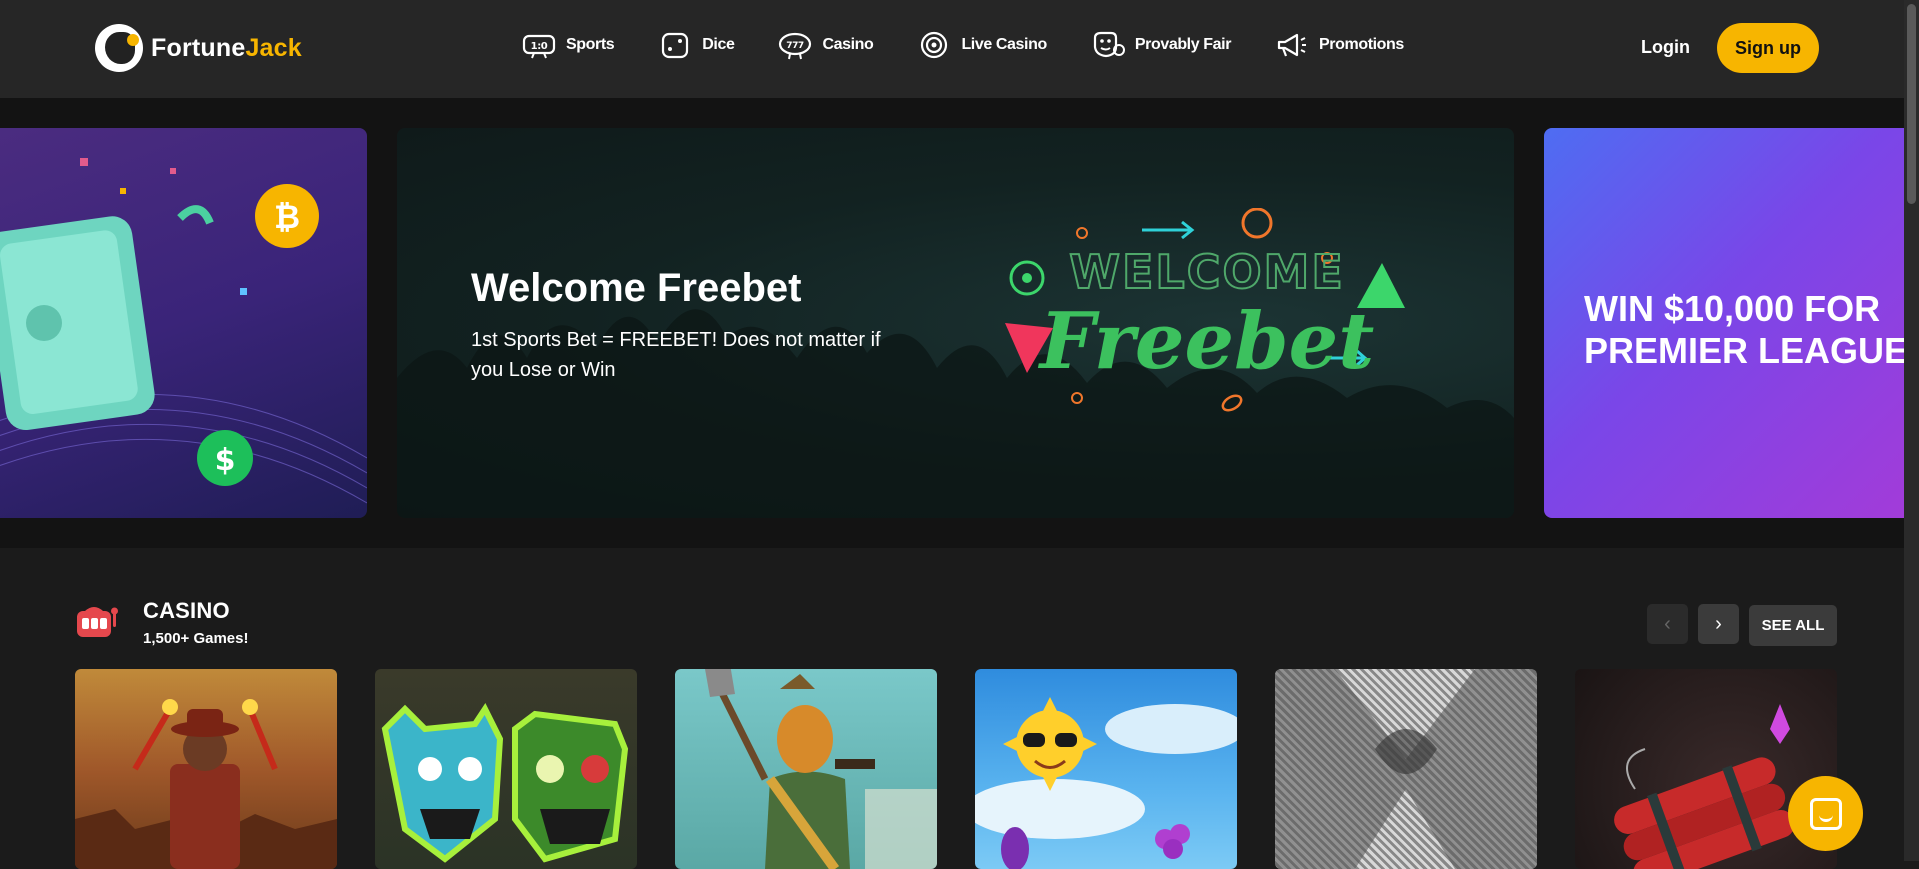 The image size is (1919, 869). I want to click on scoreboard-icon: 1:0, so click(539, 45).